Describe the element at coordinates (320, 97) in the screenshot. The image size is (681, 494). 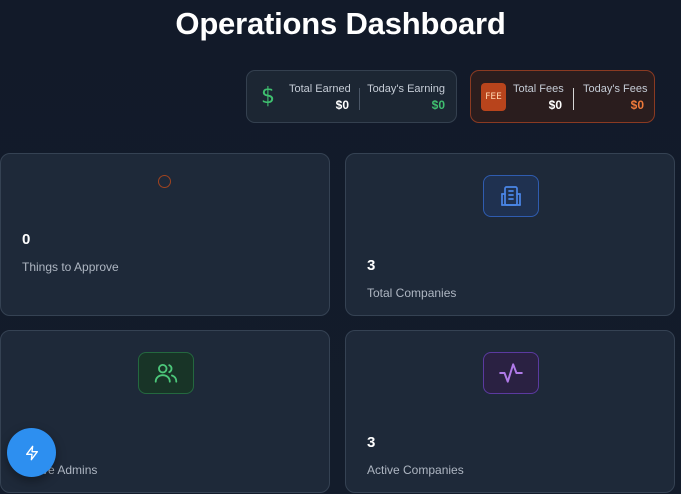
I see `total-earned-block: Total Earned $0` at that location.